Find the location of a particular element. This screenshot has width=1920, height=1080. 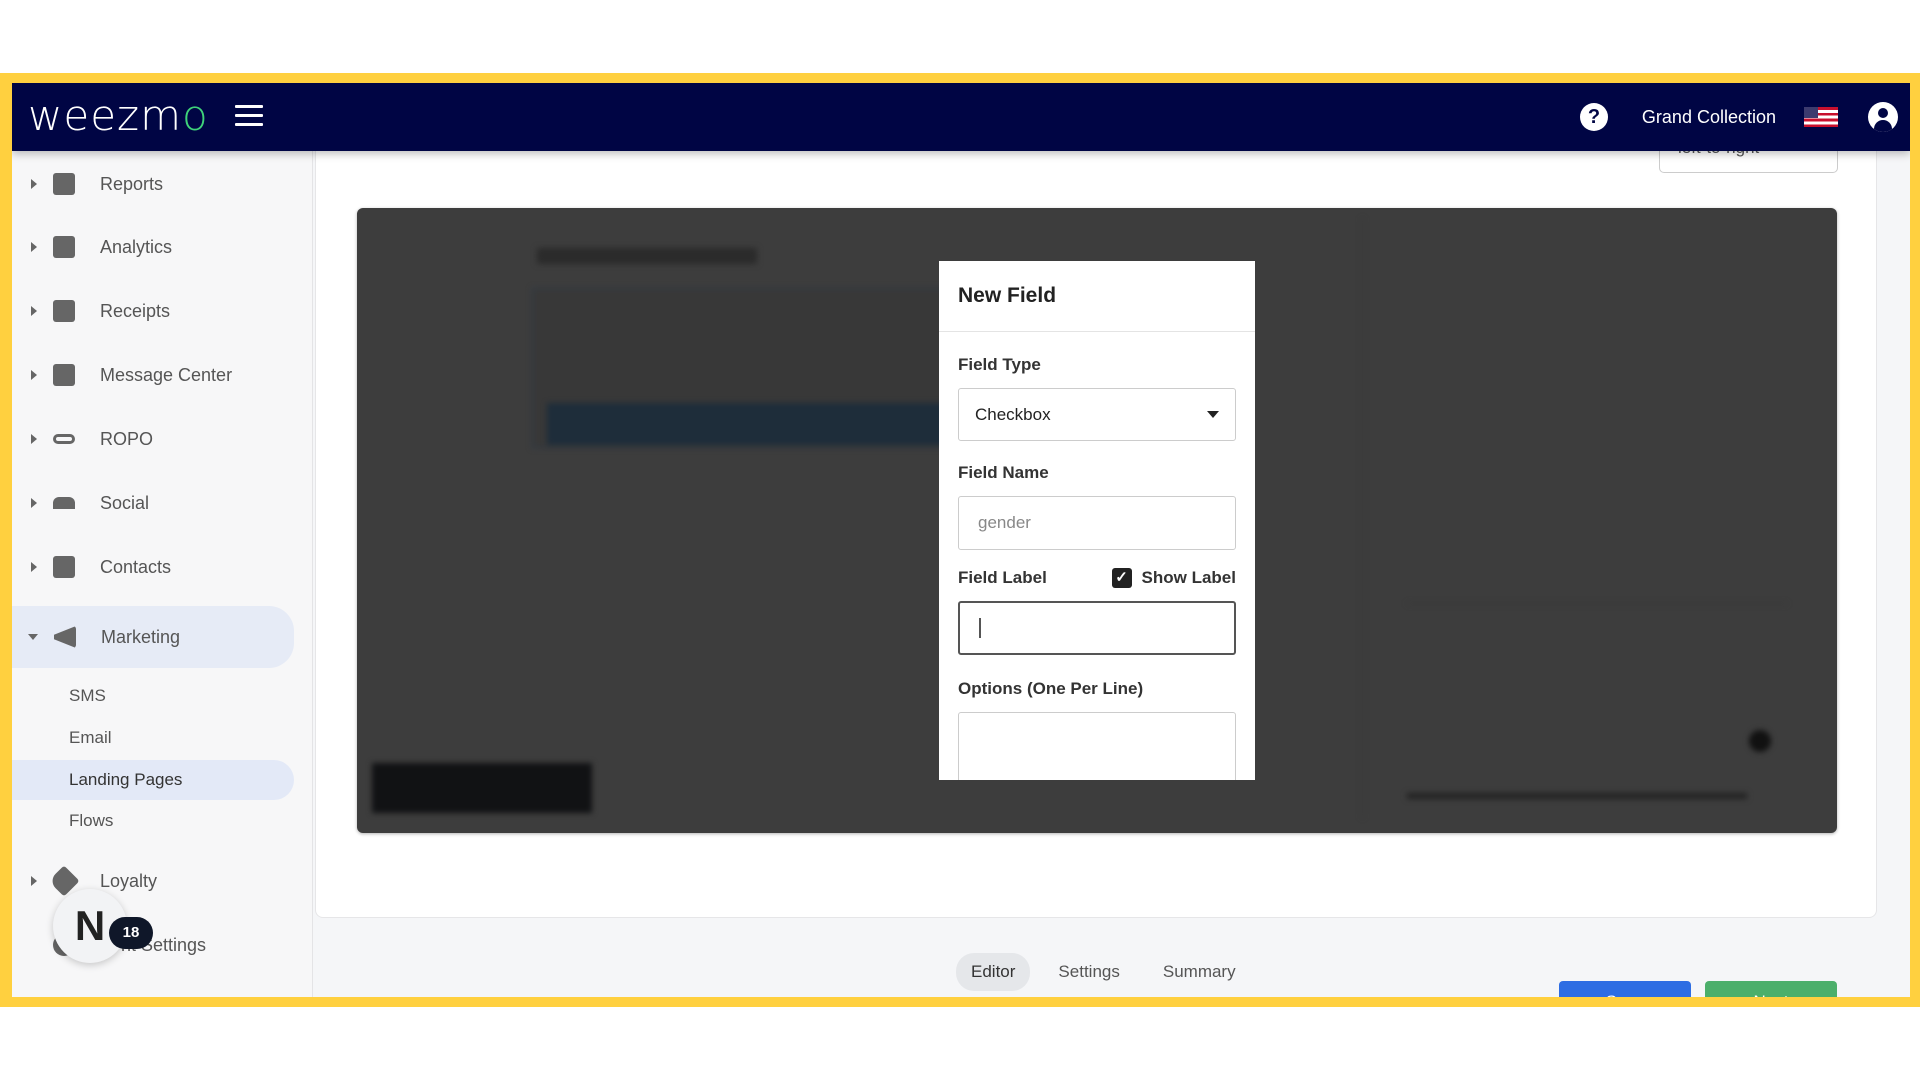

sidebar-subitem-sms: SMS is located at coordinates (153, 696).